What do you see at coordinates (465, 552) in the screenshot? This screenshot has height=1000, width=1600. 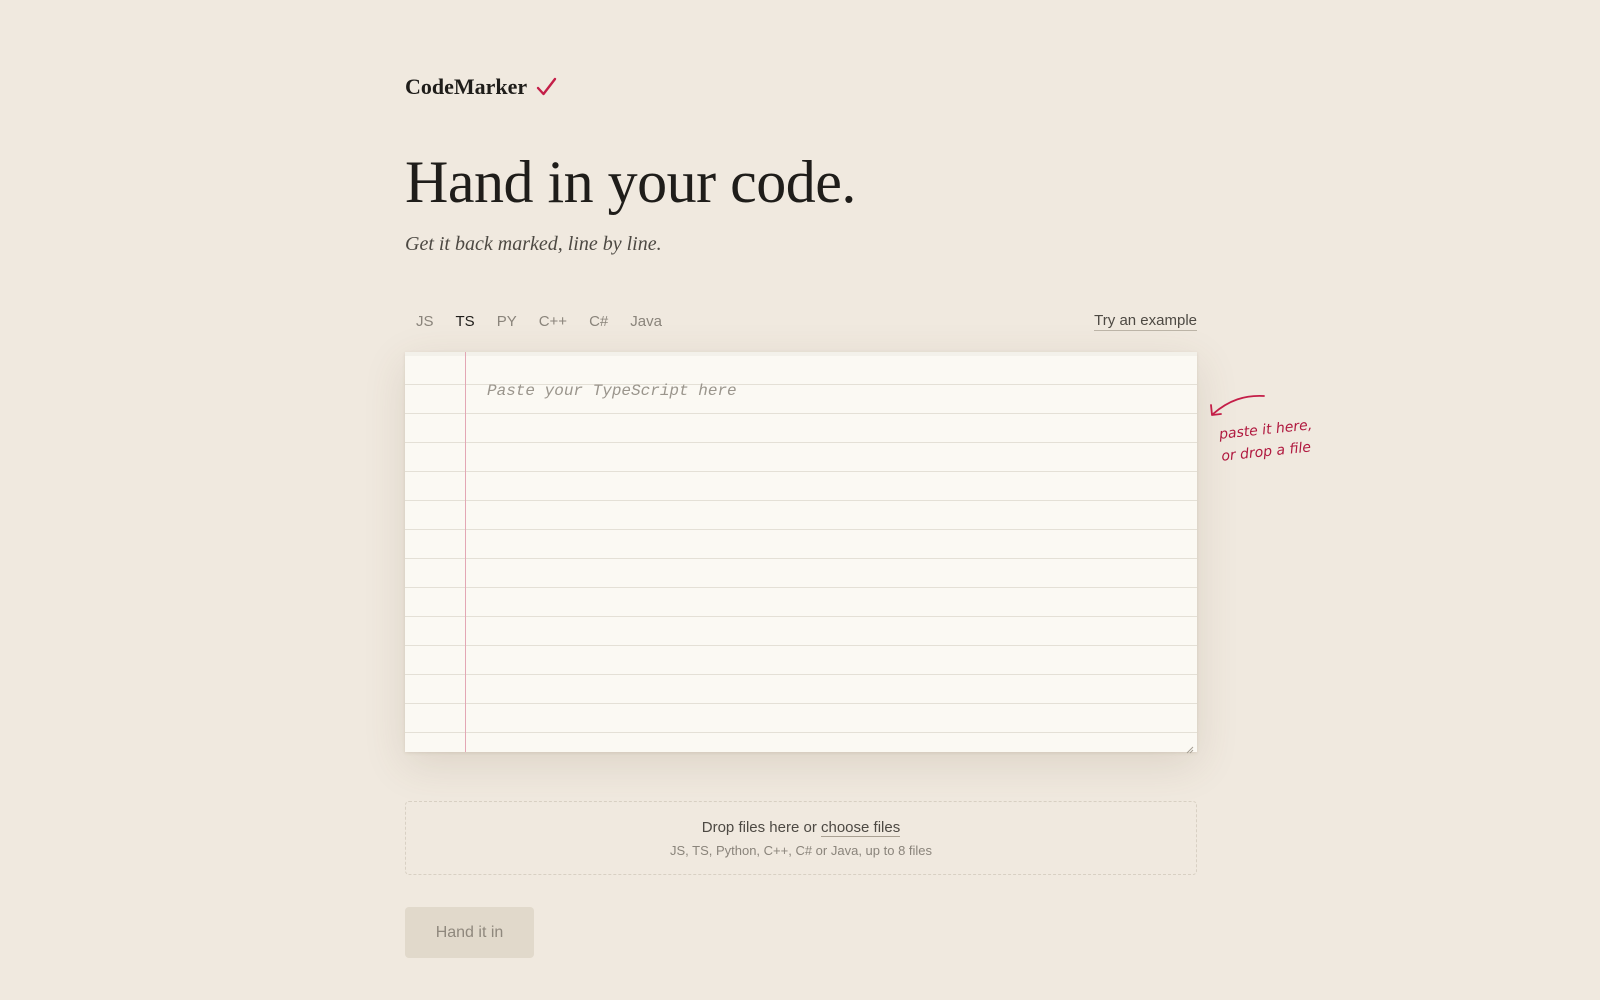 I see `margin-rule` at bounding box center [465, 552].